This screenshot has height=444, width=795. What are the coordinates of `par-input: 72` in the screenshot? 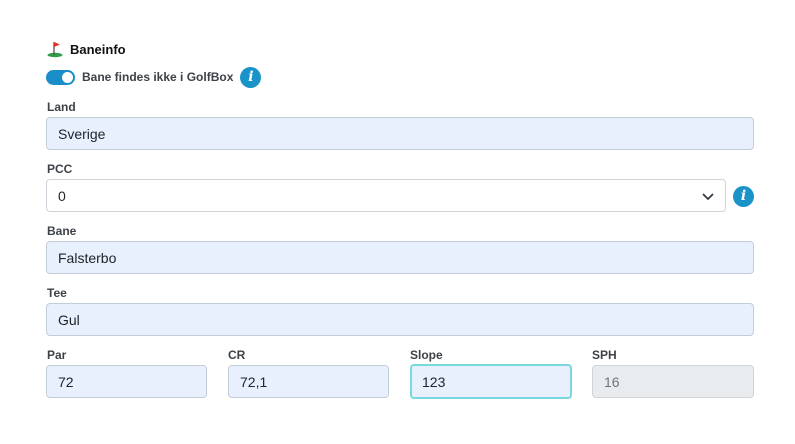 It's located at (126, 381).